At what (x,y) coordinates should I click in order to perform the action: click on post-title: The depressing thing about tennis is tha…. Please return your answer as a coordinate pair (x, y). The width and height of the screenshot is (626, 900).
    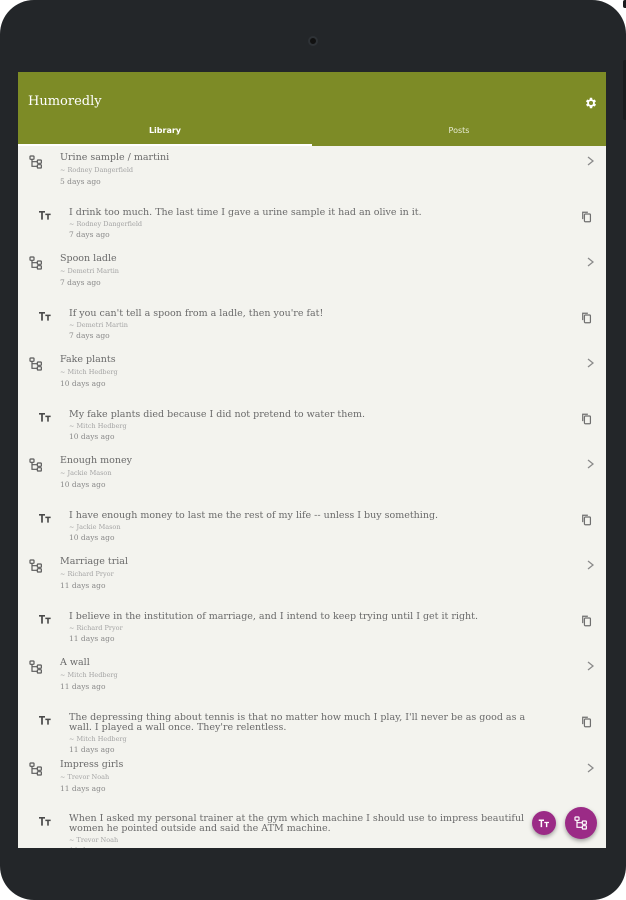
    Looking at the image, I should click on (297, 722).